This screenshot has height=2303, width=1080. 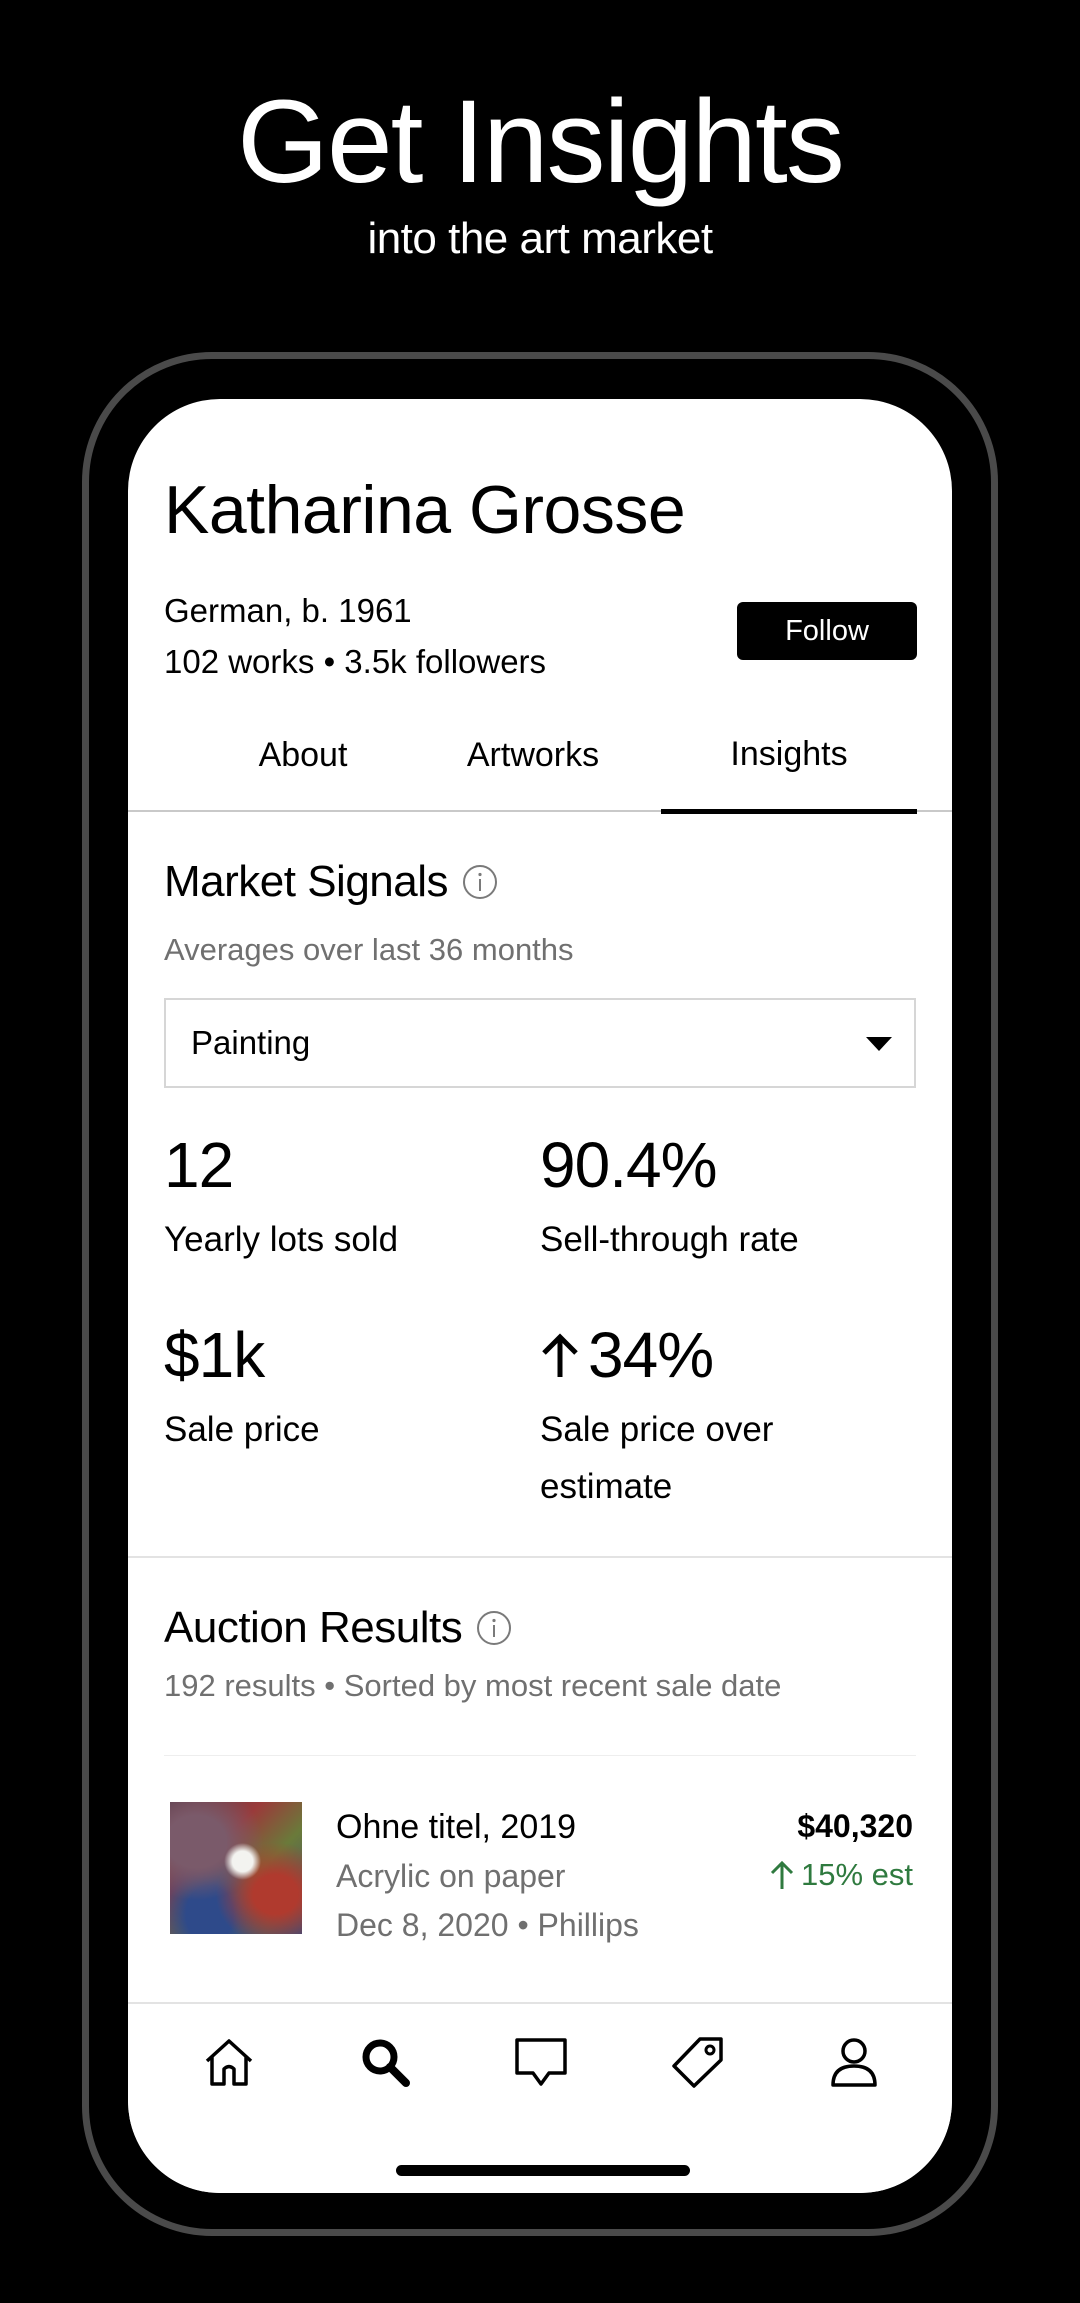 What do you see at coordinates (199, 1165) in the screenshot?
I see `stat-lots-sold-value: 12` at bounding box center [199, 1165].